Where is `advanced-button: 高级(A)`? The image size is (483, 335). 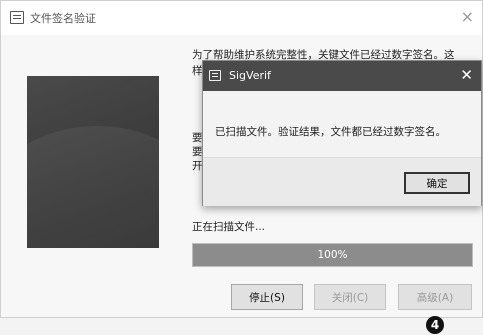
advanced-button: 高级(A) is located at coordinates (435, 297).